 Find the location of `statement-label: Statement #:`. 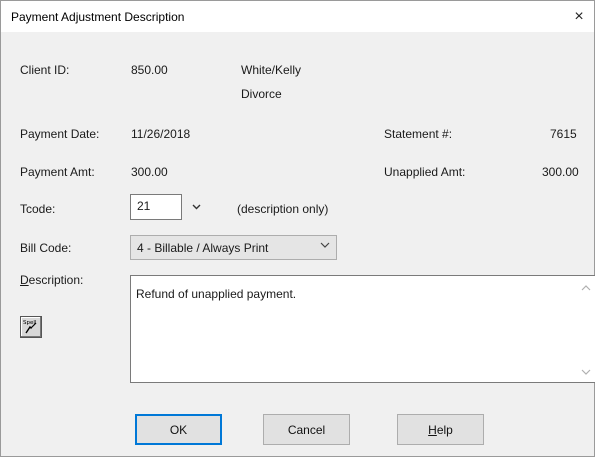

statement-label: Statement #: is located at coordinates (418, 134).